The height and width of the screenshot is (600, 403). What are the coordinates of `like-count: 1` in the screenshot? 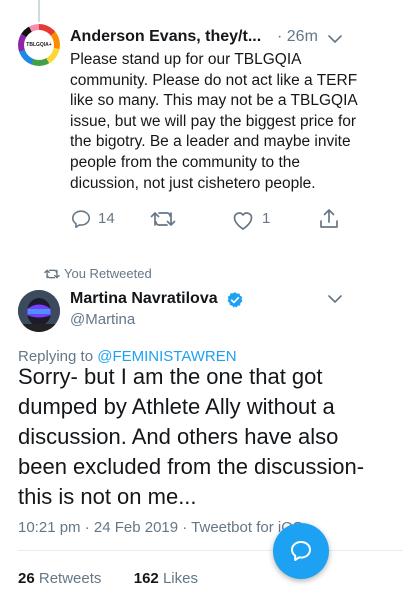 It's located at (266, 218).